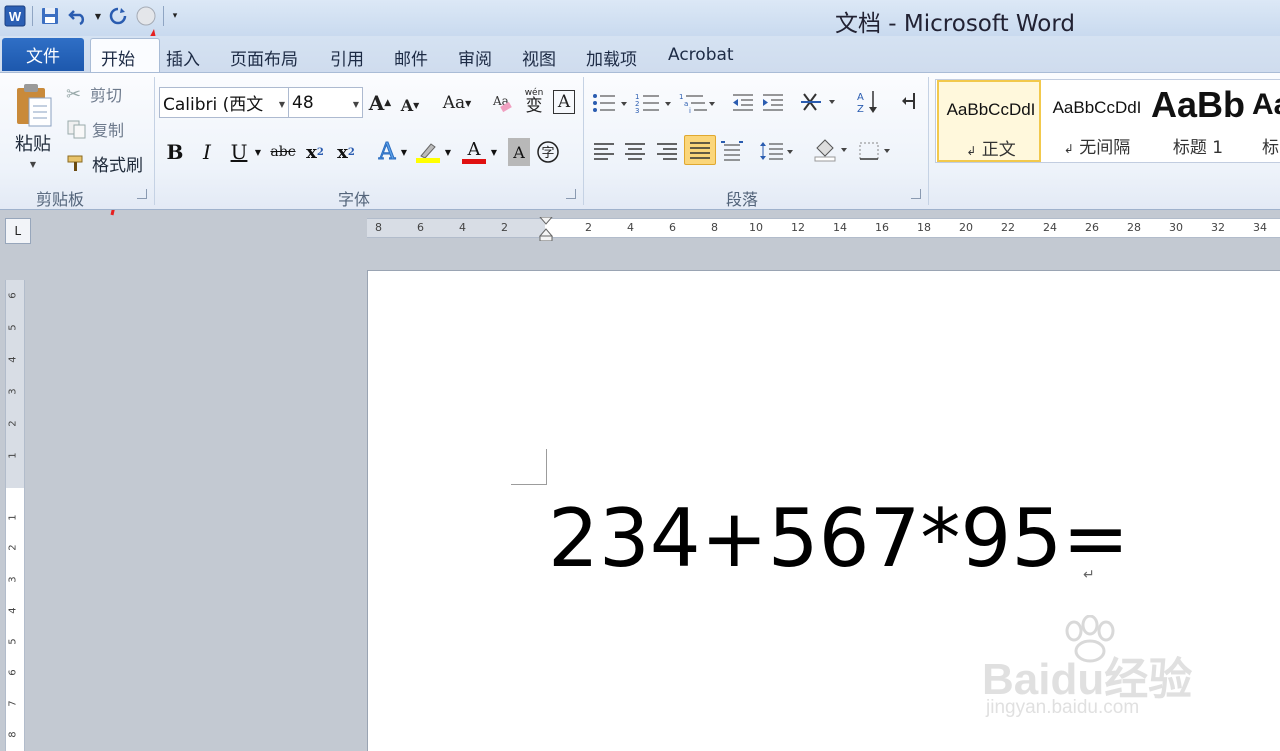  I want to click on cut-button: ✂ 剪切, so click(106, 94).